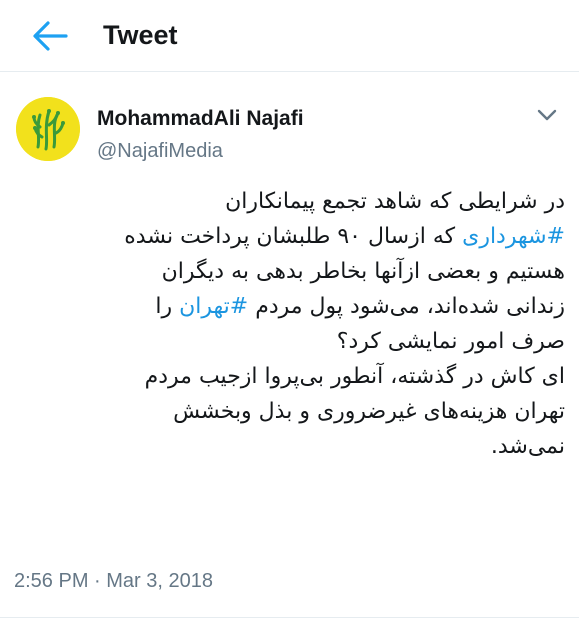 The width and height of the screenshot is (579, 620). I want to click on tweet-text-segment: تهران هزینه‌های غیرضروری و بذل وبخشش, so click(369, 411).